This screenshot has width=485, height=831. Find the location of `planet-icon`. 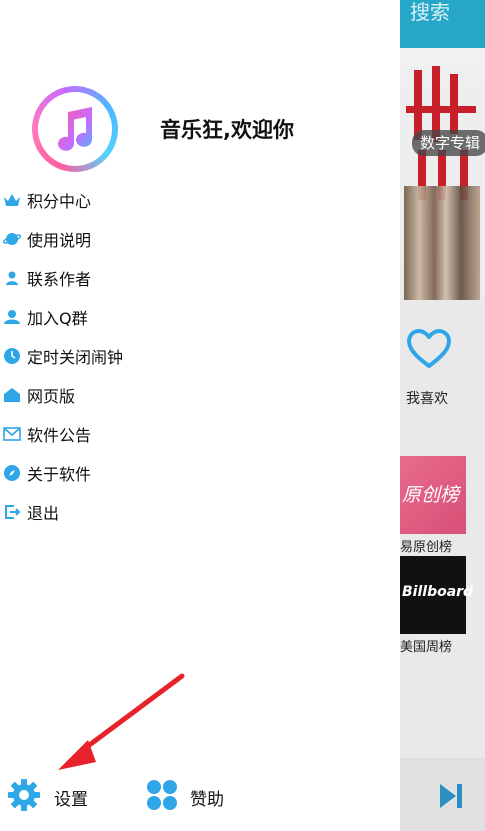

planet-icon is located at coordinates (12, 239).